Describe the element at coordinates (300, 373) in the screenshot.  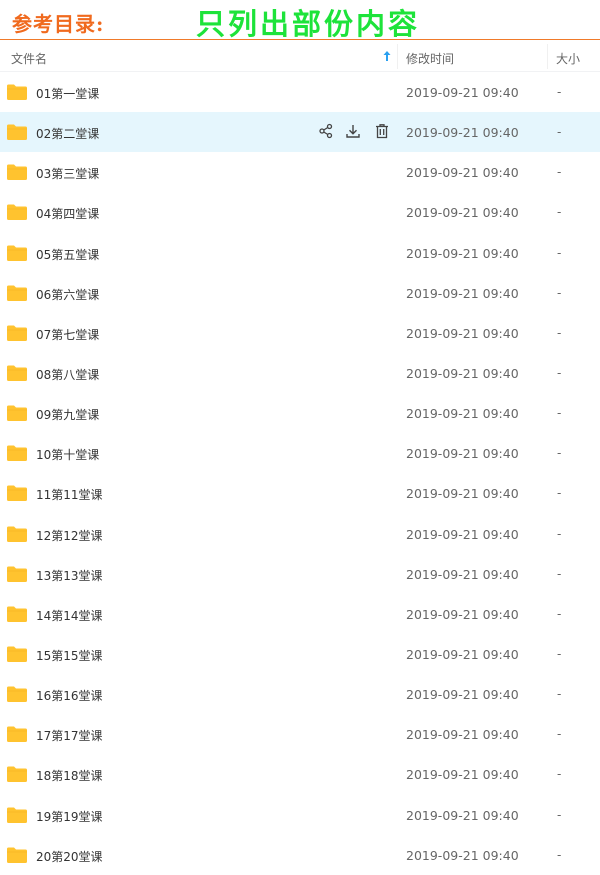
I see `file-row: 08第八堂课 2019-09-21 09:40 -` at that location.